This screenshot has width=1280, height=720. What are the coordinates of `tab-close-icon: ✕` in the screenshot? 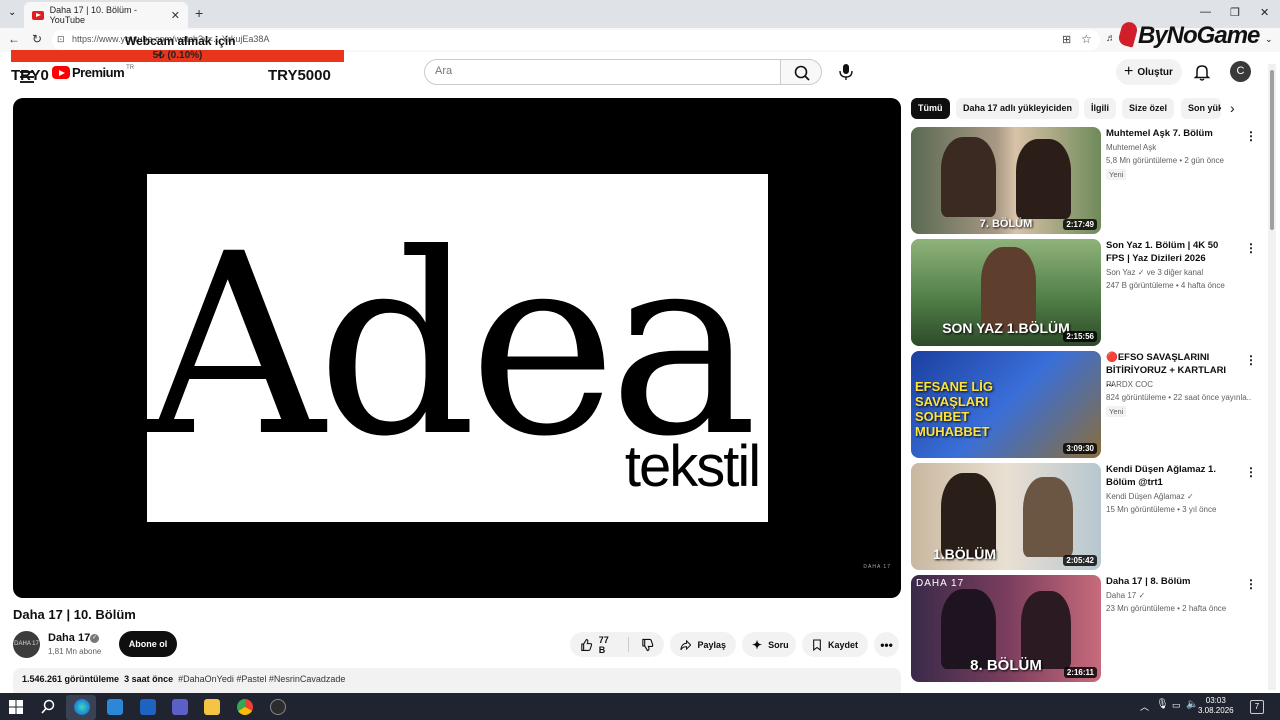 It's located at (175, 15).